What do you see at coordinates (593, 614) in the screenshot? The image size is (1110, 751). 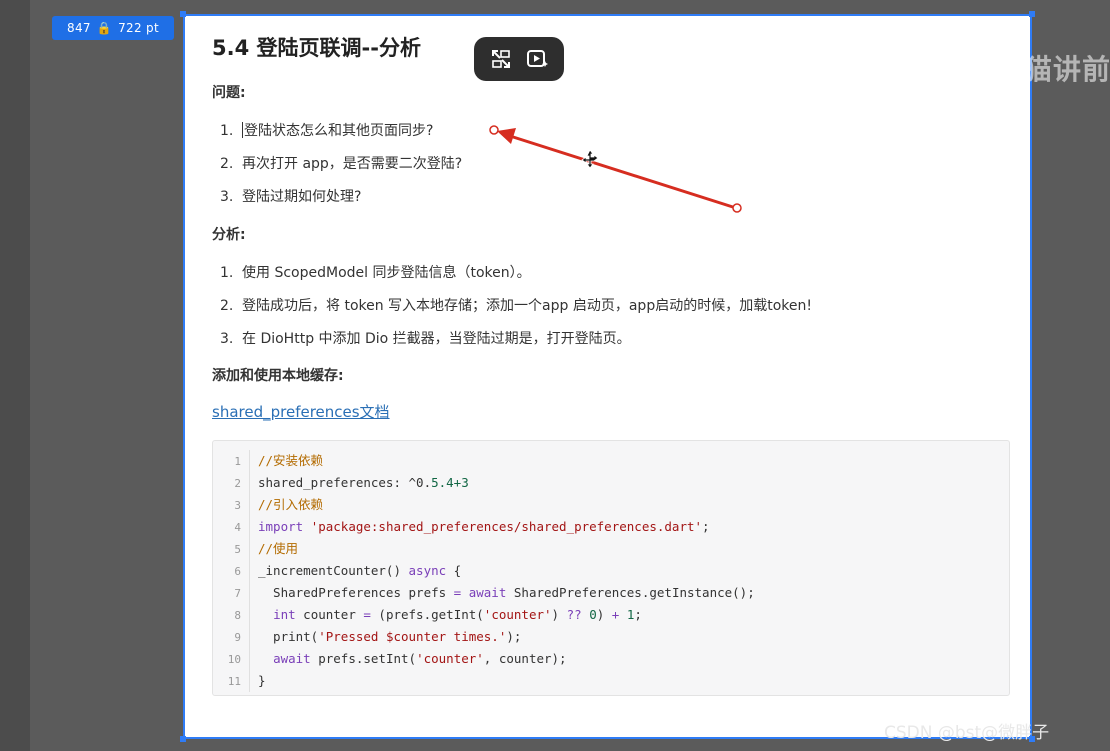 I see `code-number: 0` at bounding box center [593, 614].